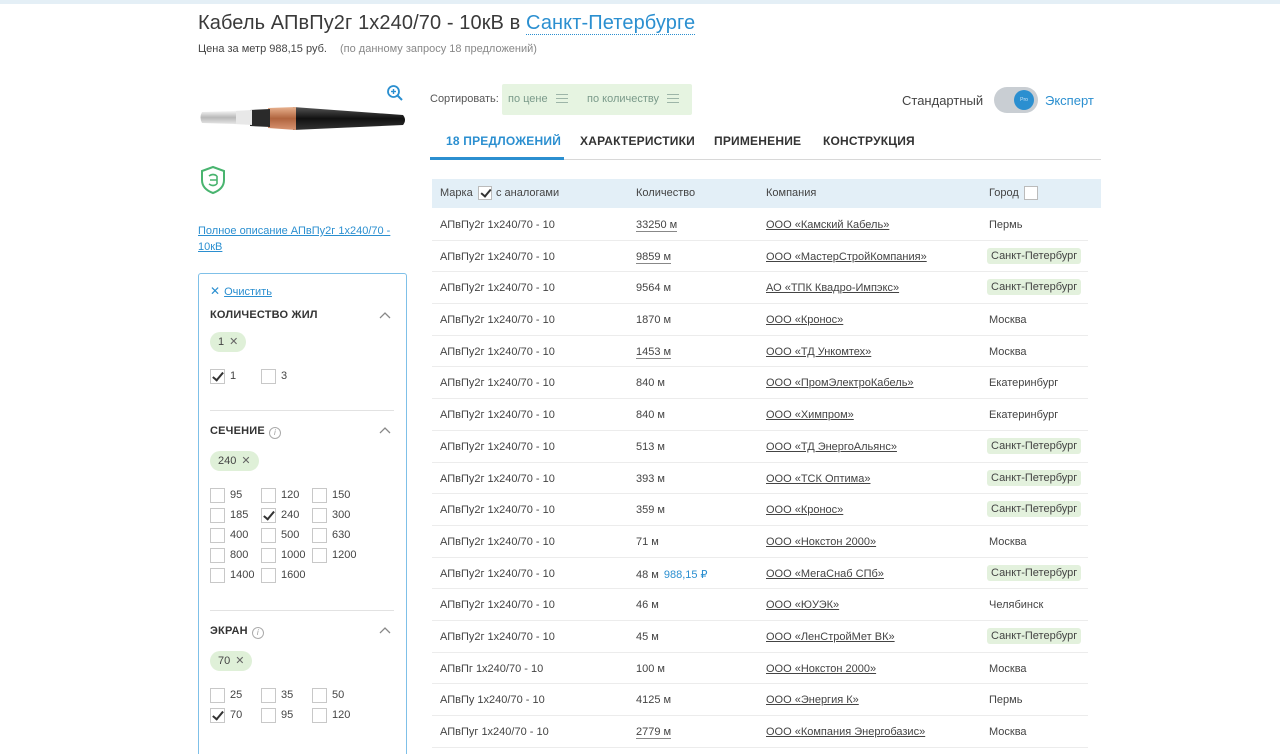 This screenshot has height=754, width=1280. I want to click on company-link: ООО «Химпром», so click(810, 415).